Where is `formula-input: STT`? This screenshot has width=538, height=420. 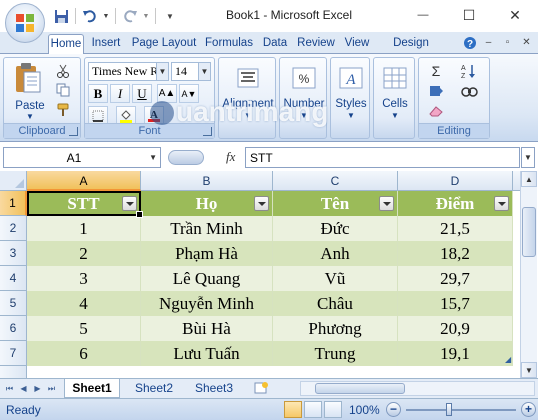
formula-input: STT is located at coordinates (382, 157).